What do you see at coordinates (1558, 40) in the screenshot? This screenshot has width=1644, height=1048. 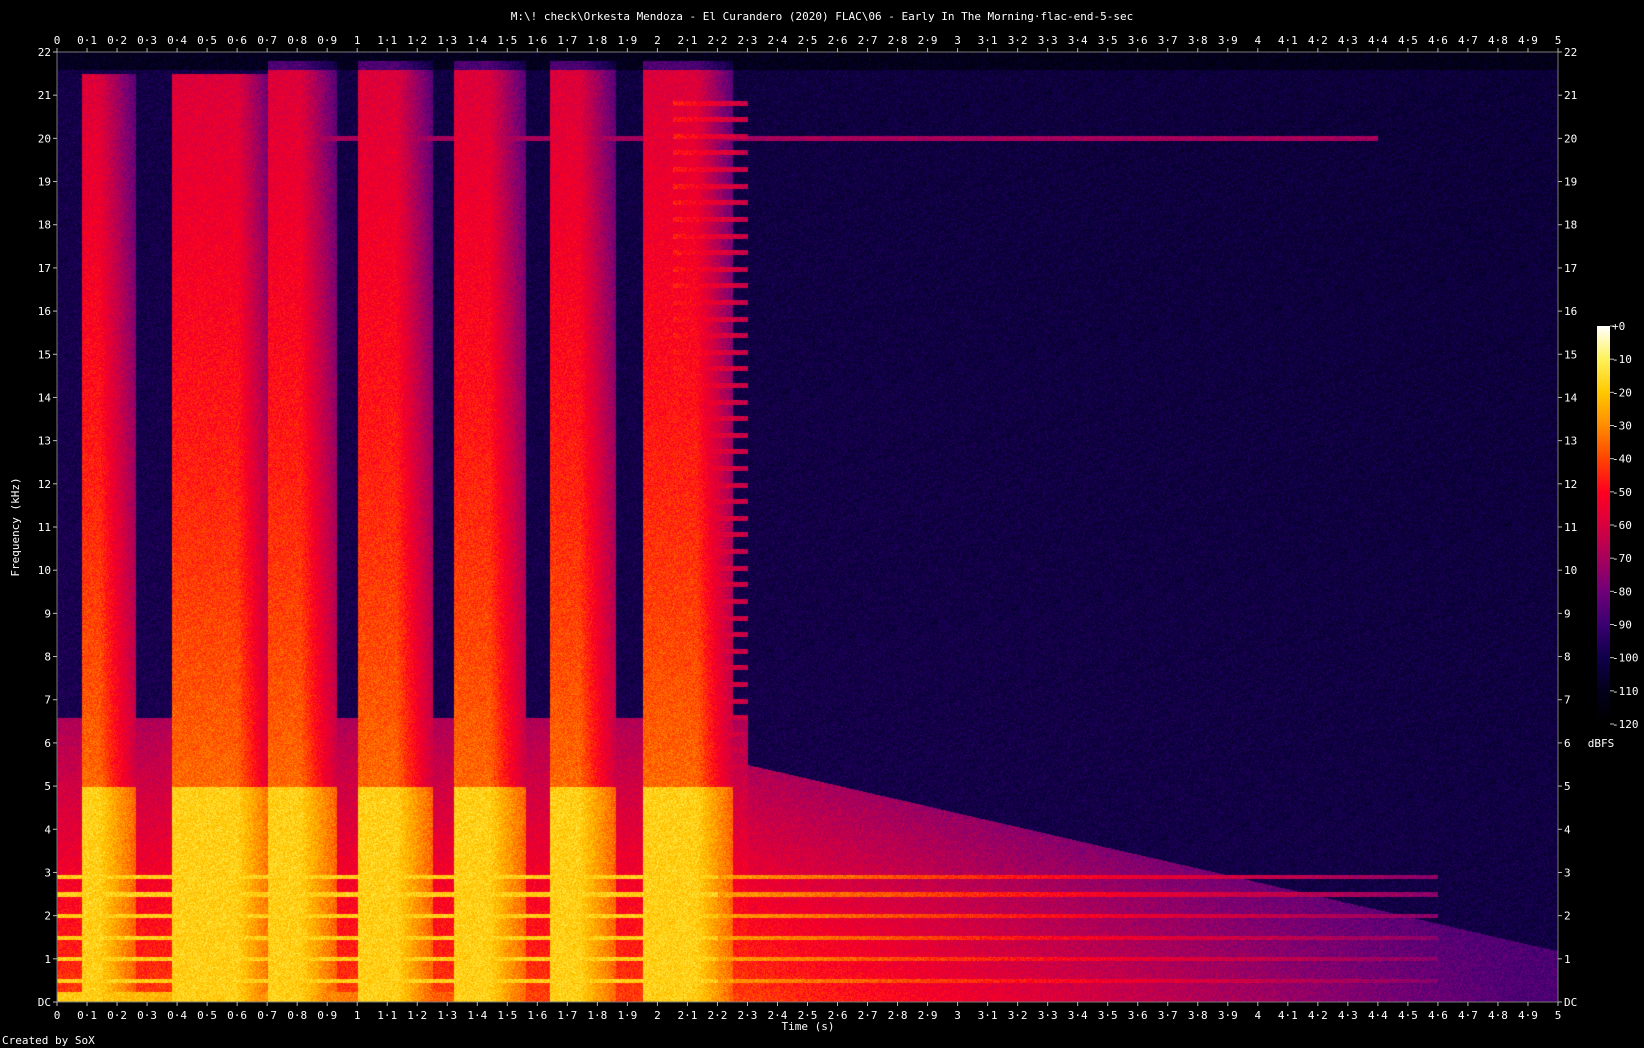 I see `x-tick-label-top: 5` at bounding box center [1558, 40].